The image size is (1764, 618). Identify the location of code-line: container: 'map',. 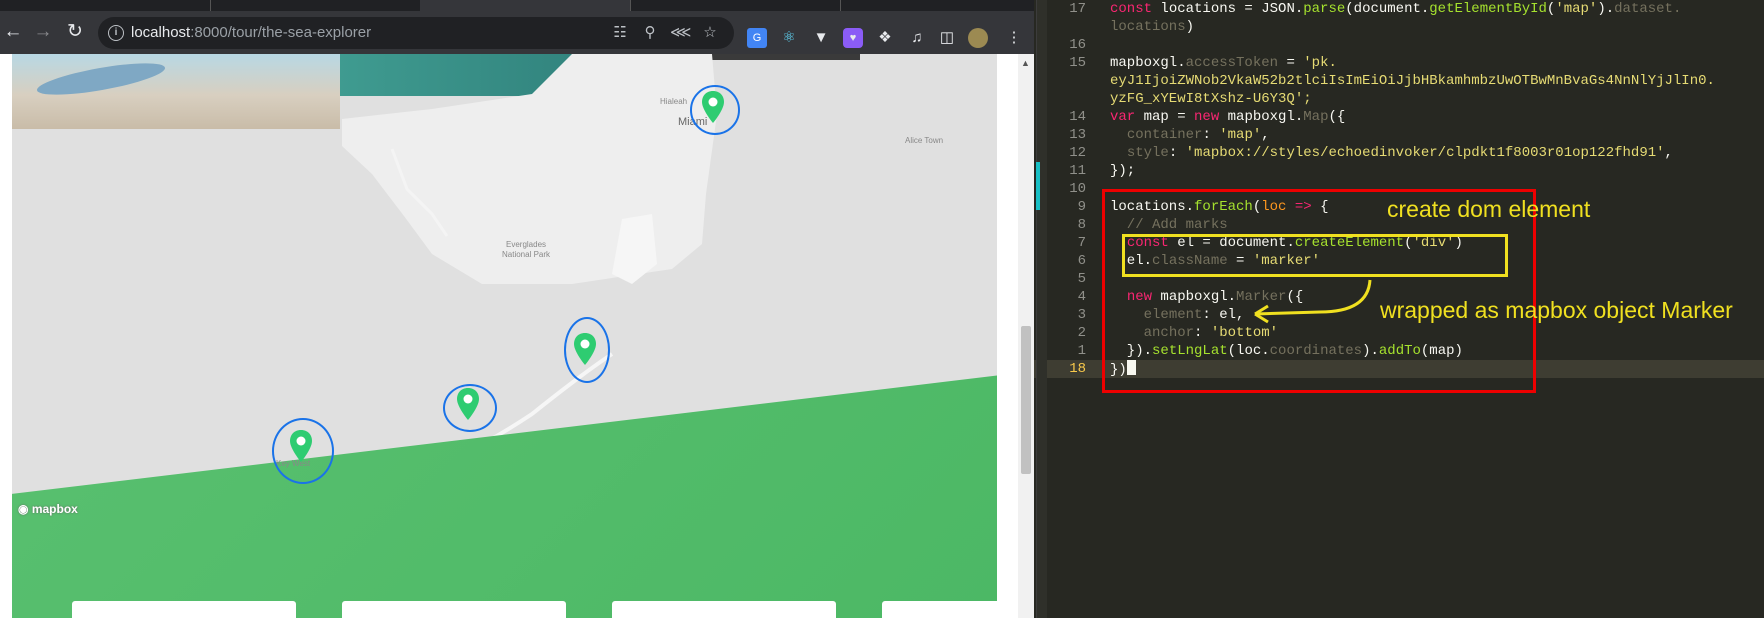
(1190, 135).